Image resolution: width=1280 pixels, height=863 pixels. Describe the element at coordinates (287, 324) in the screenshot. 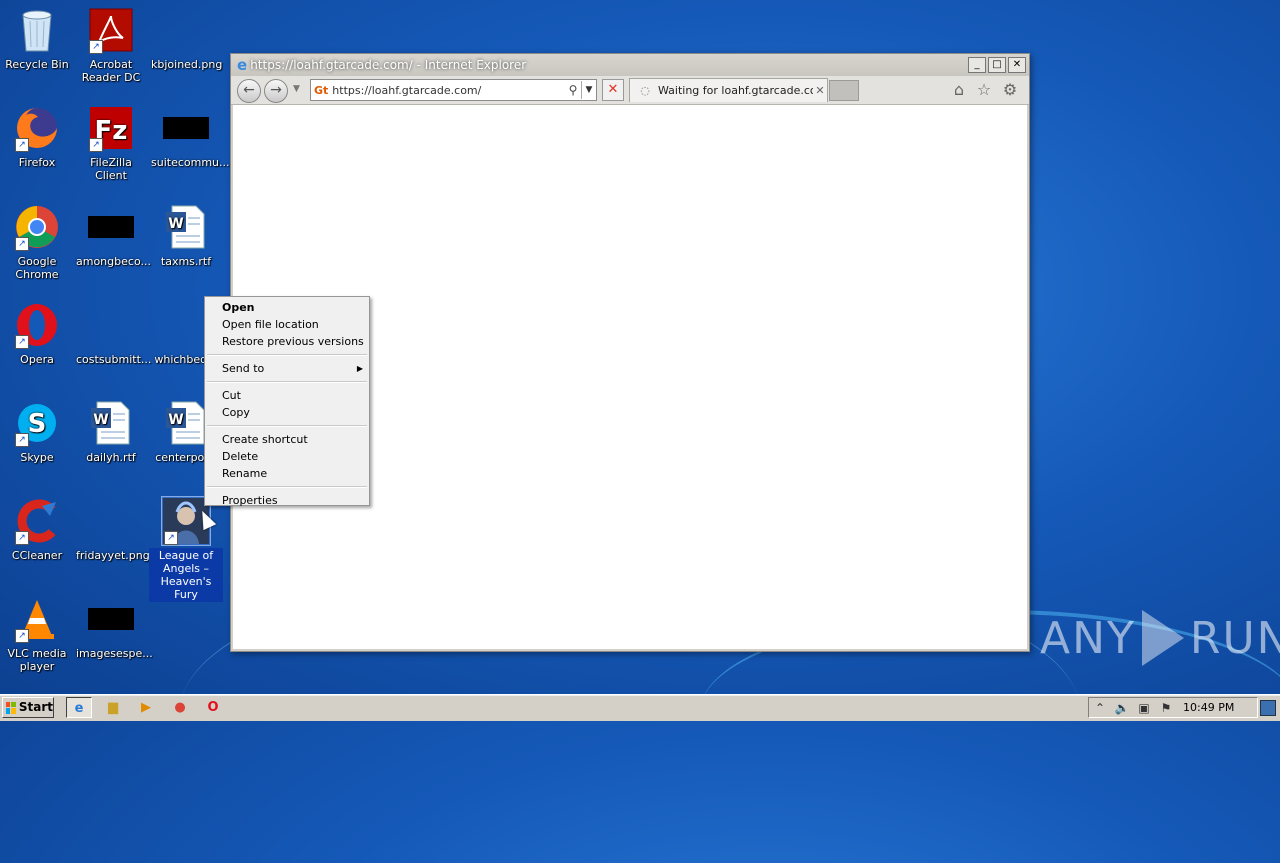

I see `menu-item-open-file-location: Open file location` at that location.